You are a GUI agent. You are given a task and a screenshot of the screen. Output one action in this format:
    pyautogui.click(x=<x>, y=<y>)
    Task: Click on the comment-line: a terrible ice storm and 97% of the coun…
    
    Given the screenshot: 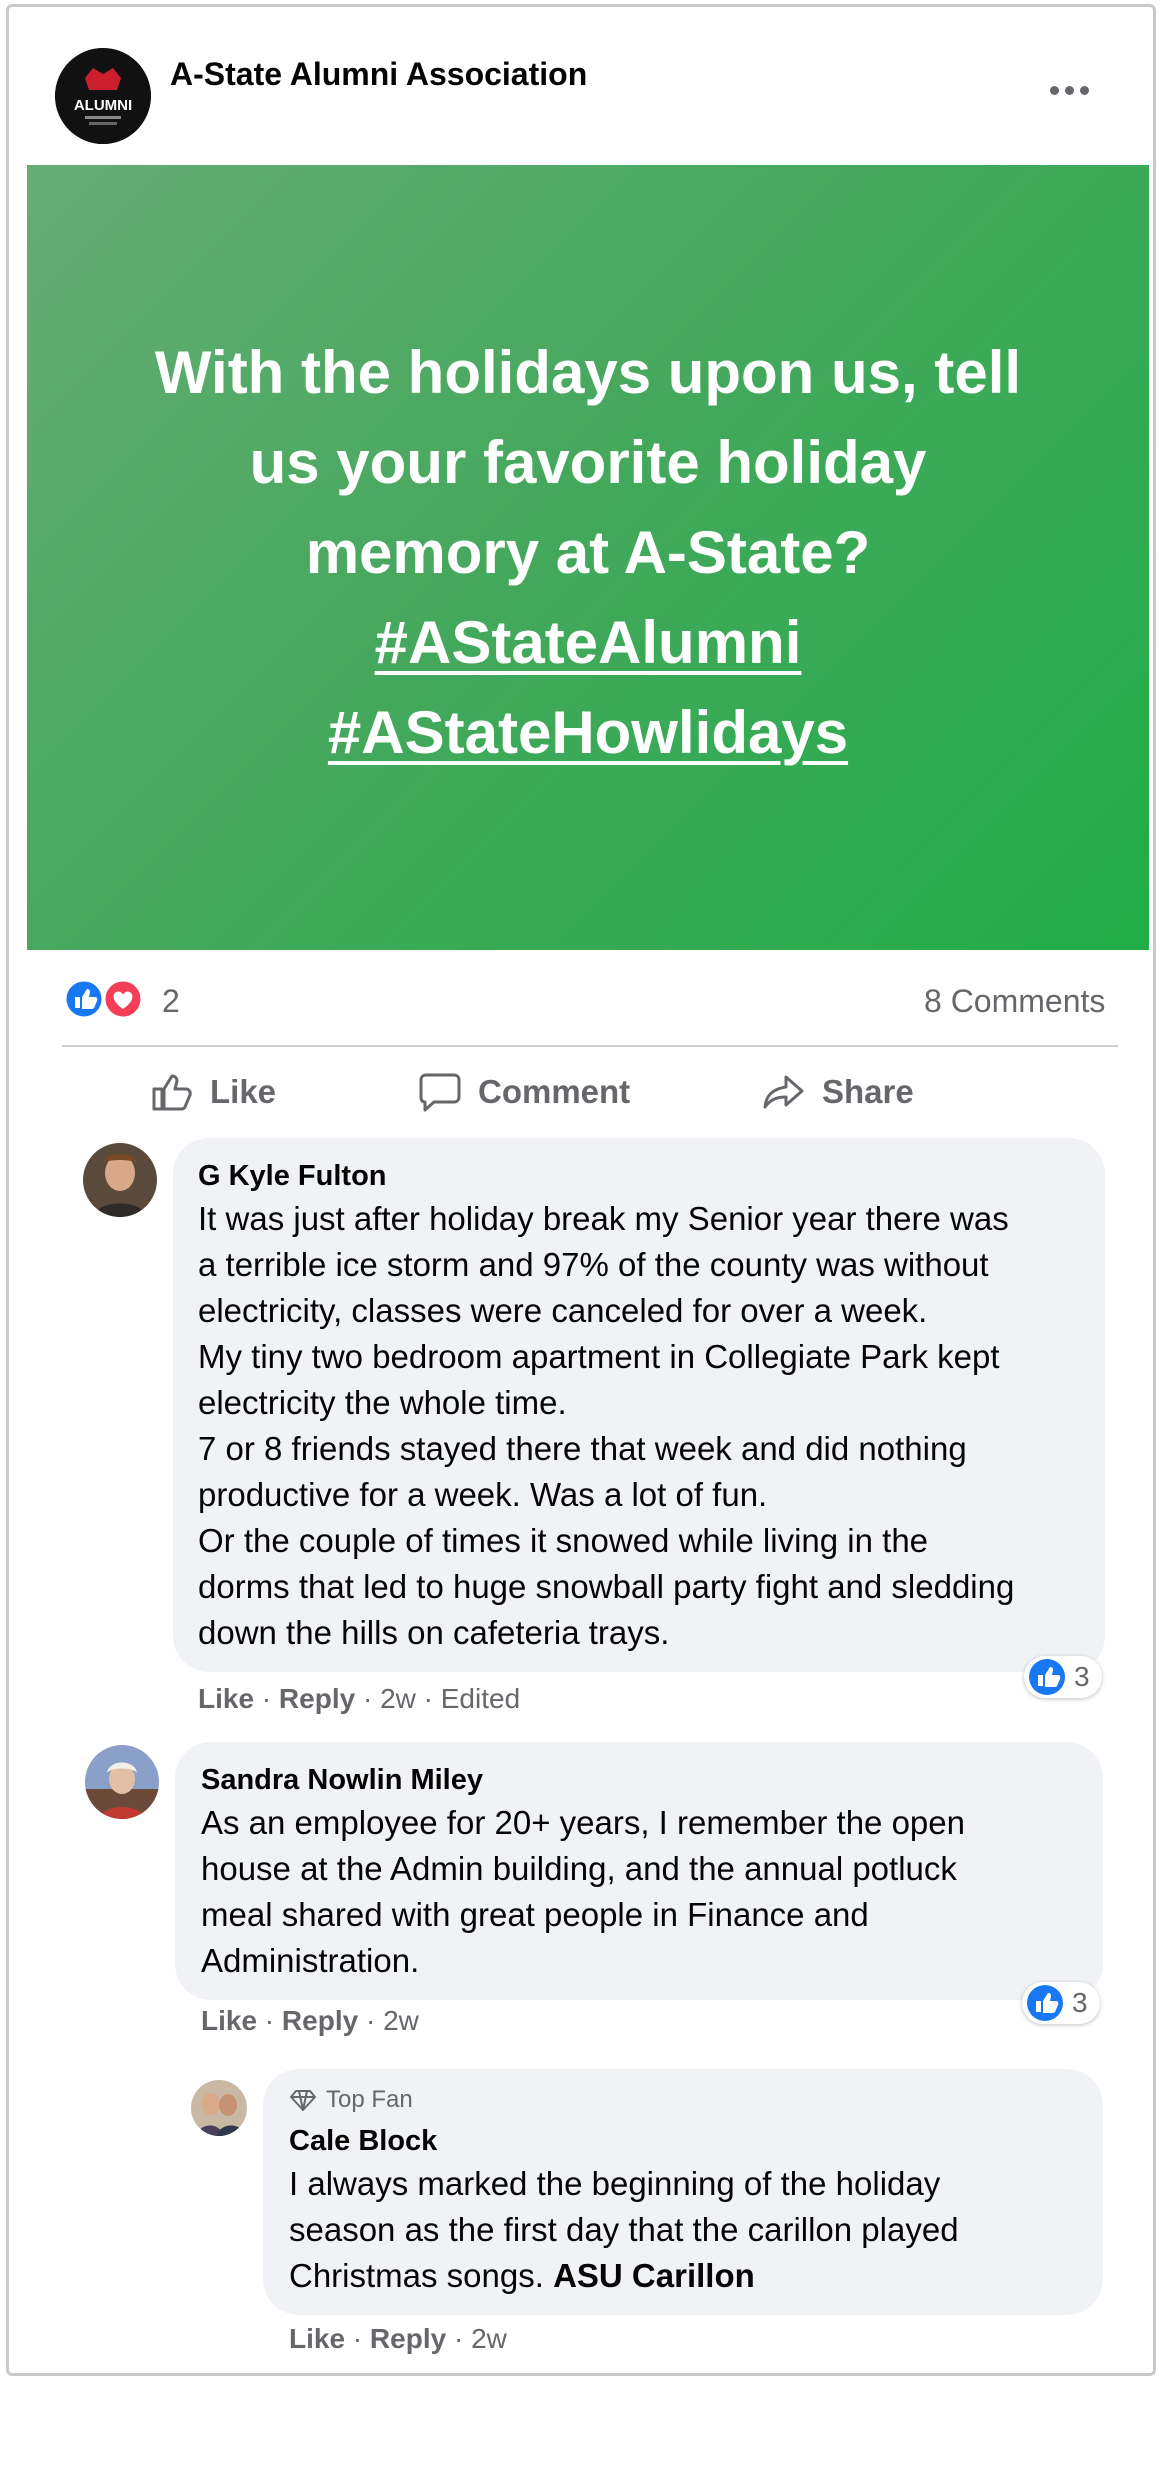 What is the action you would take?
    pyautogui.click(x=593, y=1264)
    